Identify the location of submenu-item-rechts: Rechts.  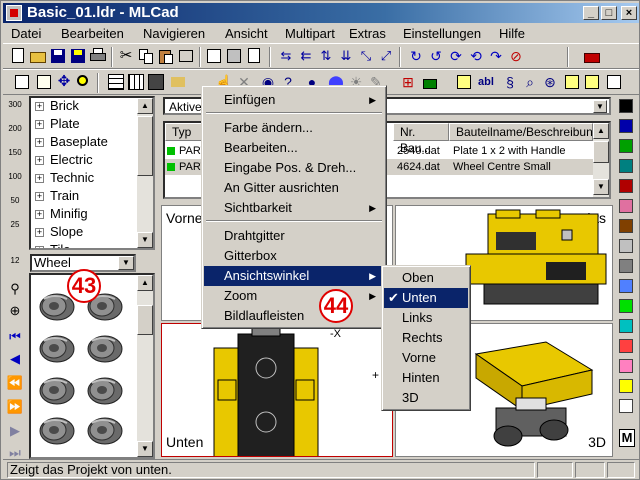
(426, 338).